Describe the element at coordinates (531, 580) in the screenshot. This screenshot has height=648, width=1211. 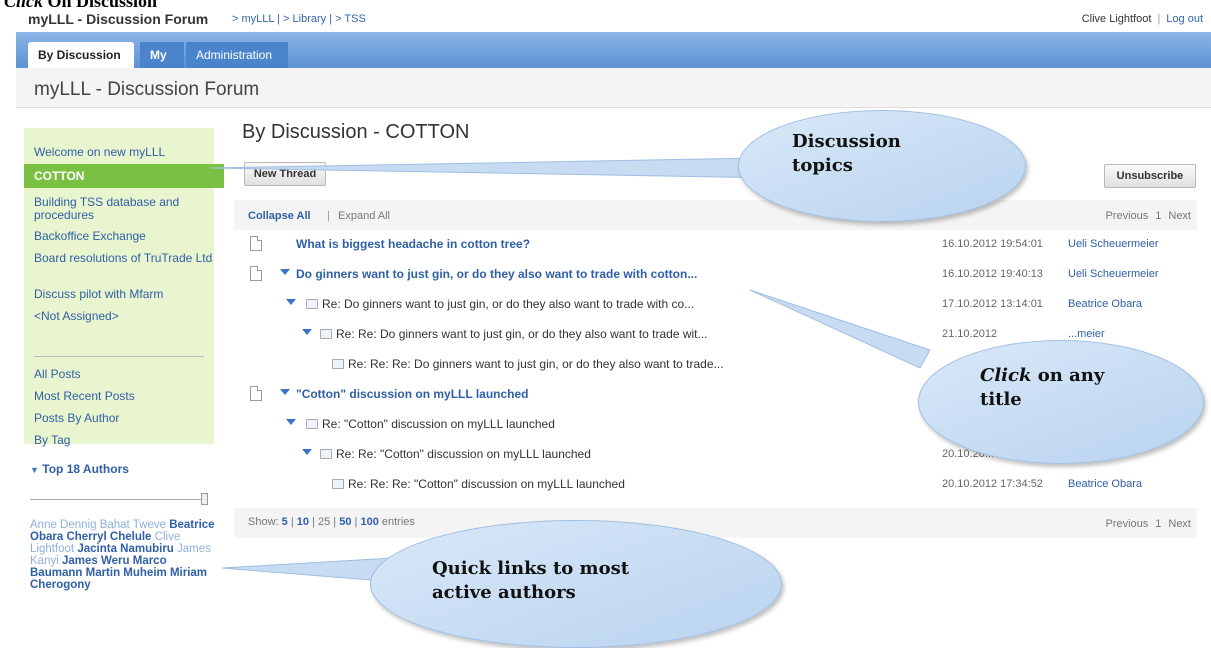
I see `callout-authors-text: Quick links to most active authors` at that location.